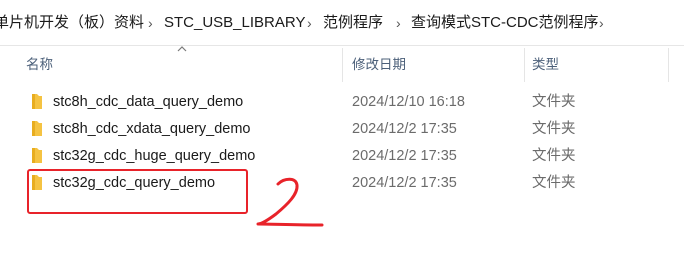 Image resolution: width=684 pixels, height=277 pixels. What do you see at coordinates (545, 65) in the screenshot?
I see `column-header-type: 类型` at bounding box center [545, 65].